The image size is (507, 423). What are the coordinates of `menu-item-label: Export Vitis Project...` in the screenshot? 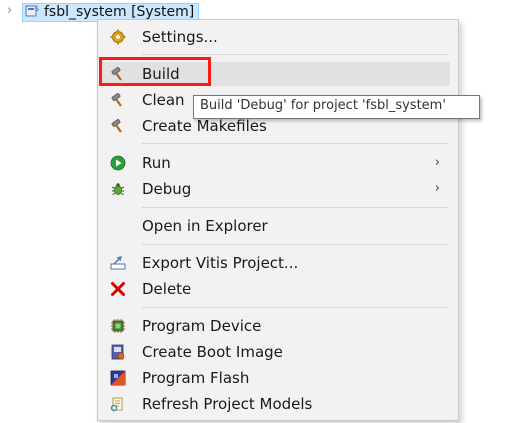 It's located at (220, 263).